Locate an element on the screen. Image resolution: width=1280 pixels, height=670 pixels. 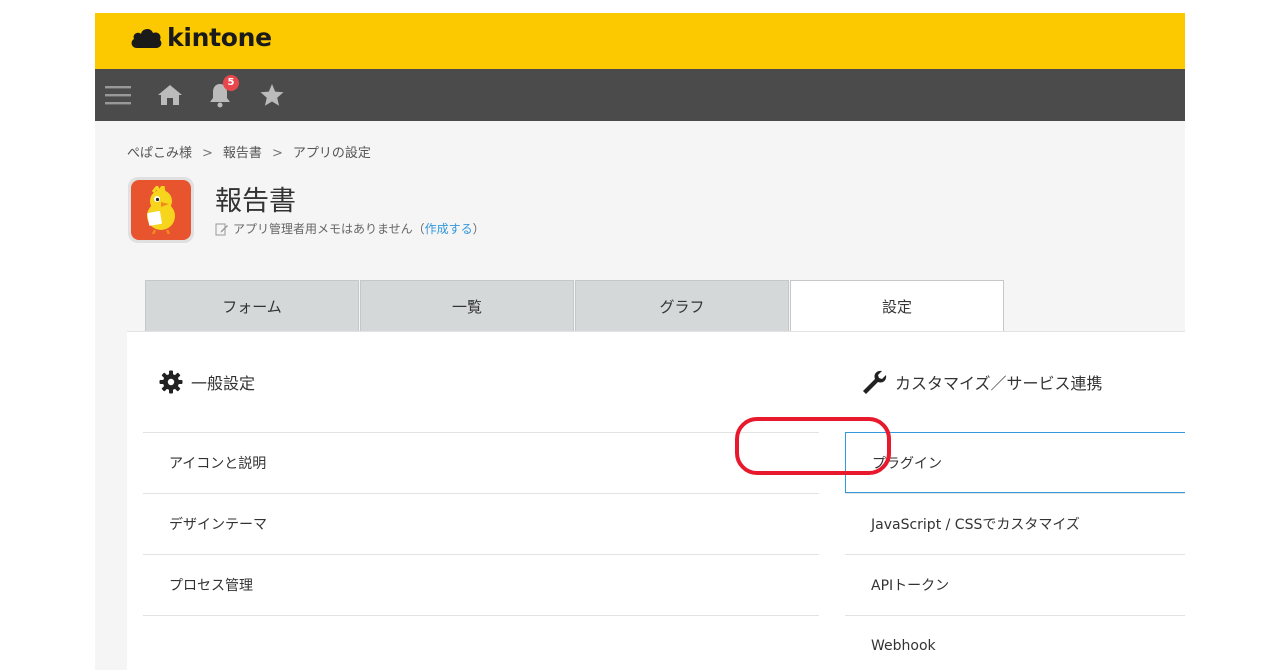
nav-bar: 5 is located at coordinates (640, 95).